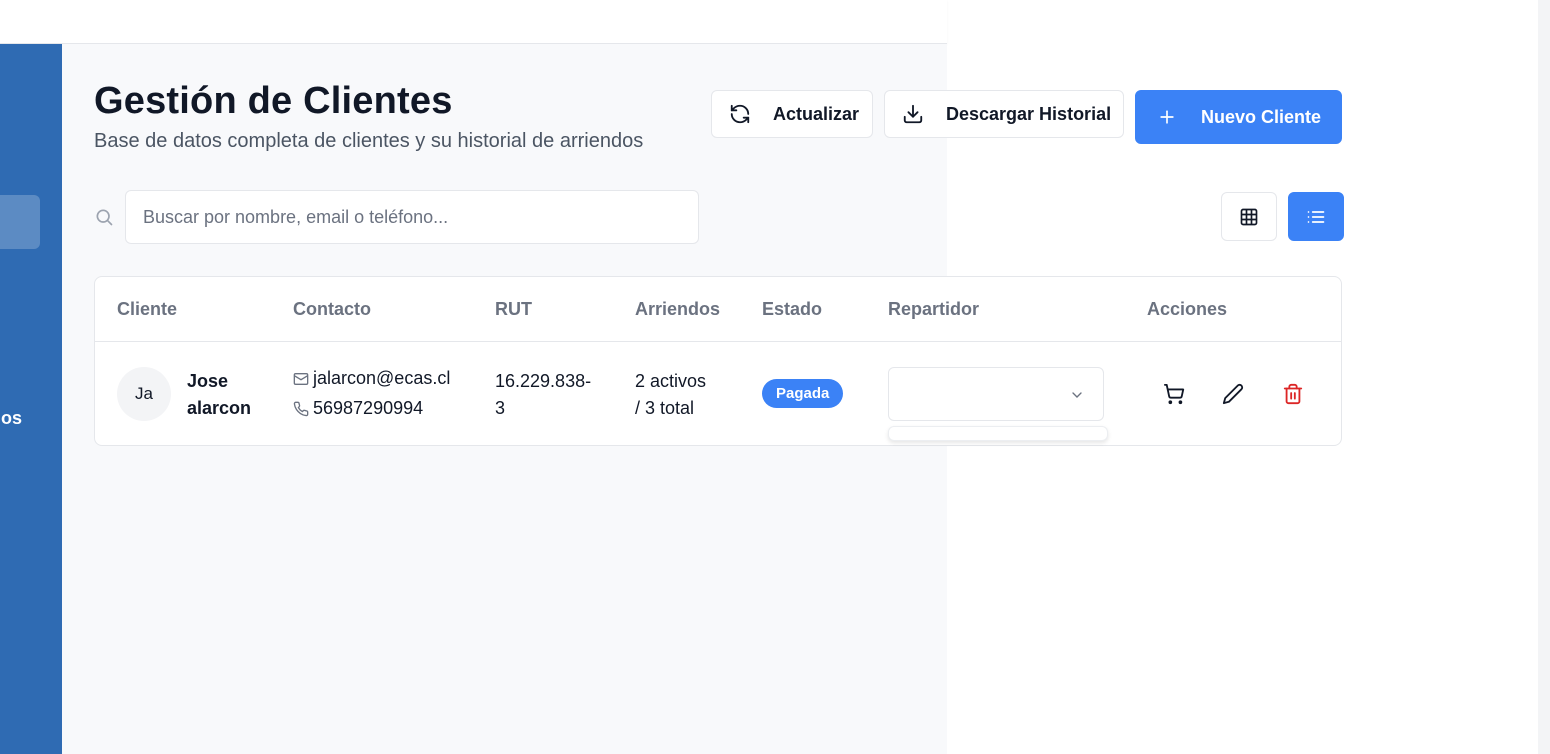  I want to click on shopping-cart-icon, so click(1174, 394).